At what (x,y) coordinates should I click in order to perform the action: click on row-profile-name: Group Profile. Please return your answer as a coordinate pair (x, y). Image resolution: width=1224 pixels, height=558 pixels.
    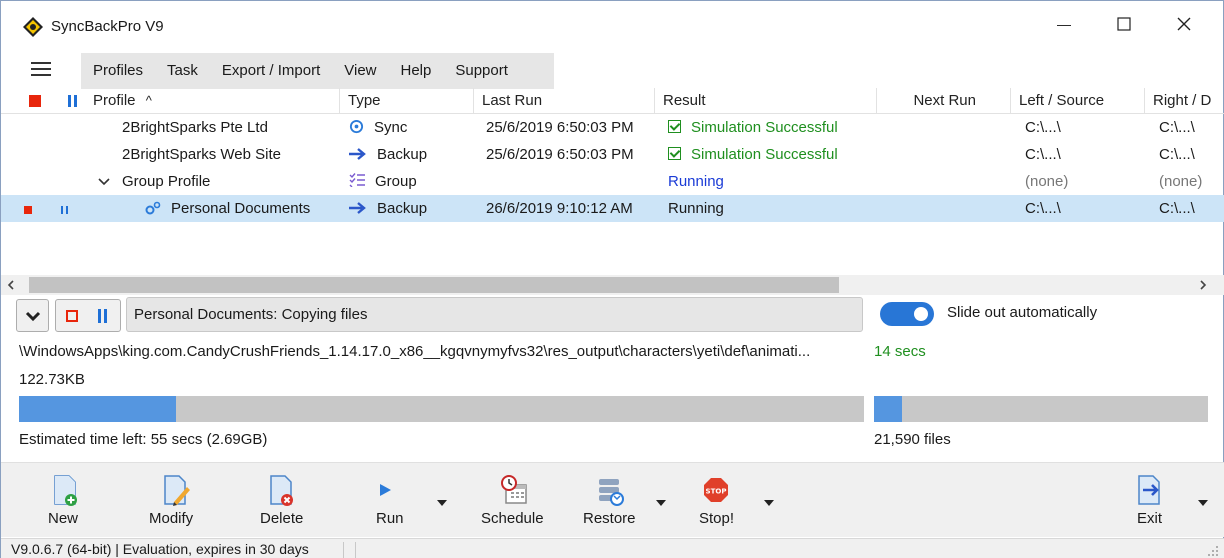
    Looking at the image, I should click on (166, 181).